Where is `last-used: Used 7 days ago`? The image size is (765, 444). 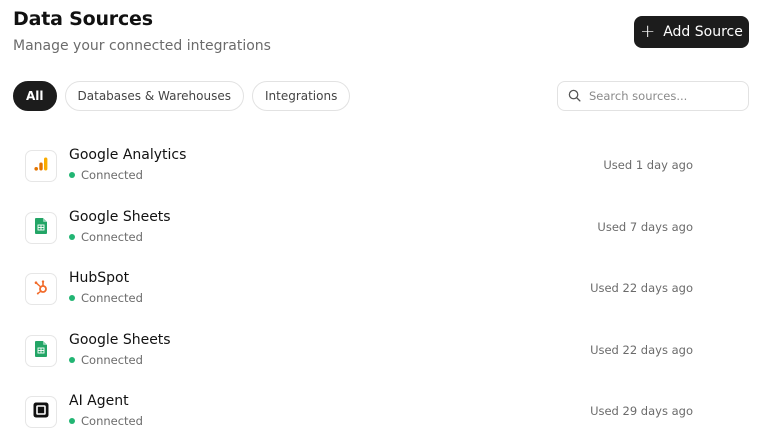 last-used: Used 7 days ago is located at coordinates (645, 226).